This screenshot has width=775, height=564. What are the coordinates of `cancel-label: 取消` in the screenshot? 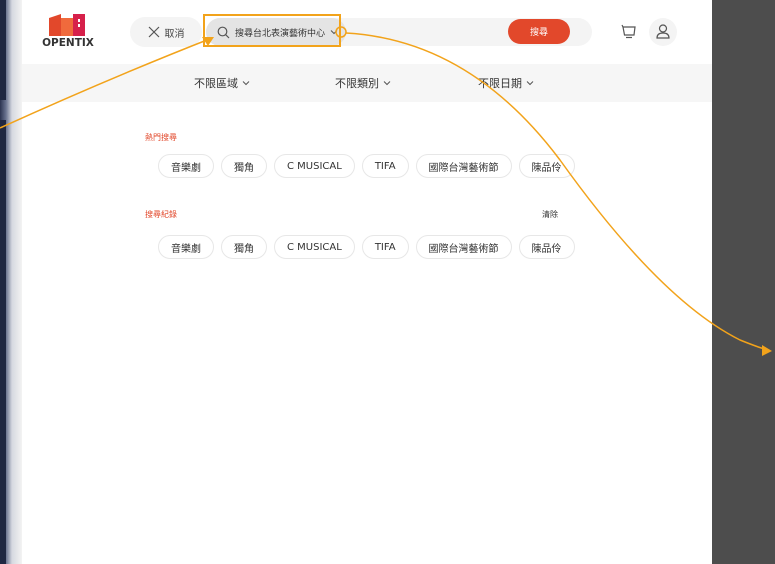 It's located at (174, 34).